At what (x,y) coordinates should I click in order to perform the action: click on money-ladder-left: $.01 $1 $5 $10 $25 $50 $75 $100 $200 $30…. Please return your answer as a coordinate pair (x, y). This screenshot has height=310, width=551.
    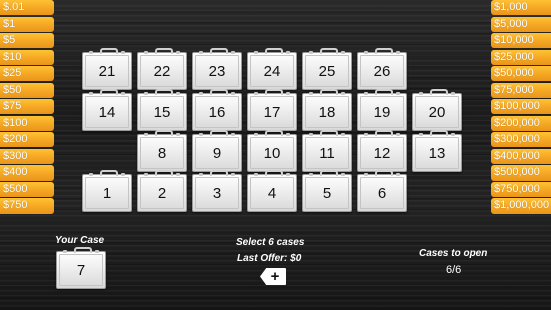
    Looking at the image, I should click on (27, 107).